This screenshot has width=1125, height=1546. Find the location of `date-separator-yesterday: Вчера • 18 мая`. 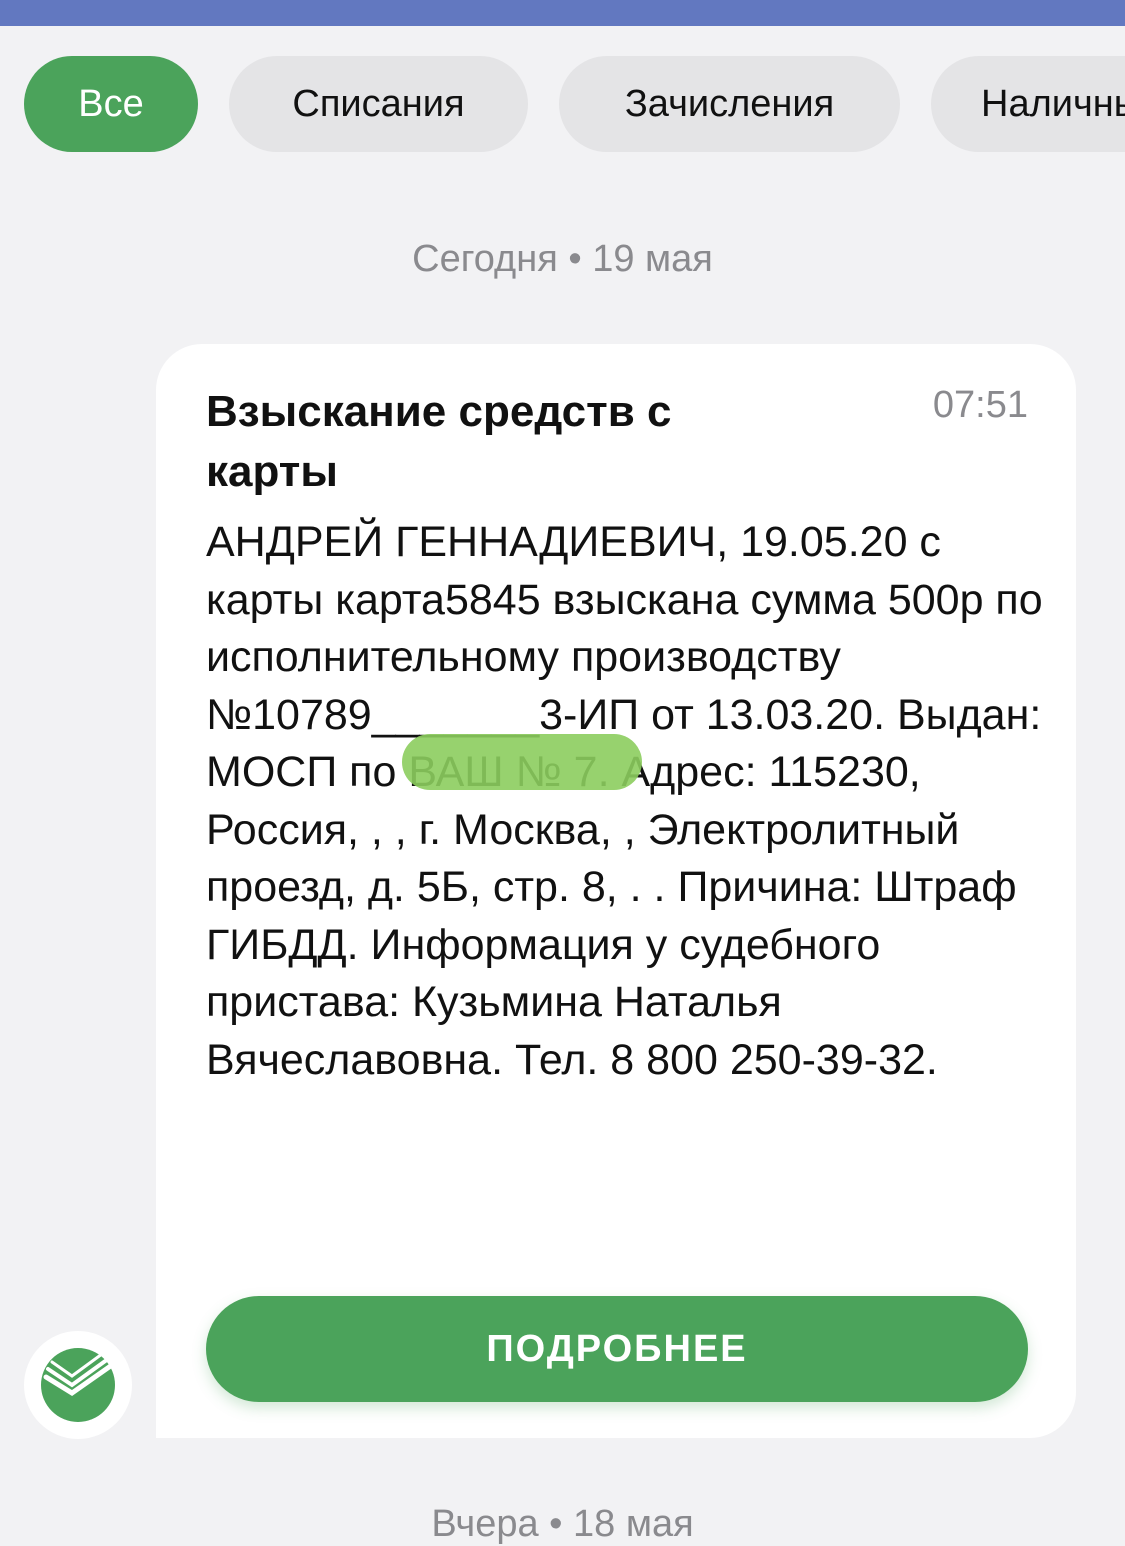

date-separator-yesterday: Вчера • 18 мая is located at coordinates (562, 1524).